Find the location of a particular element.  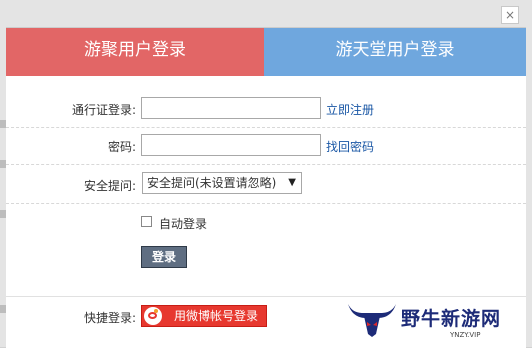

register-link: 立即注册 is located at coordinates (350, 109).